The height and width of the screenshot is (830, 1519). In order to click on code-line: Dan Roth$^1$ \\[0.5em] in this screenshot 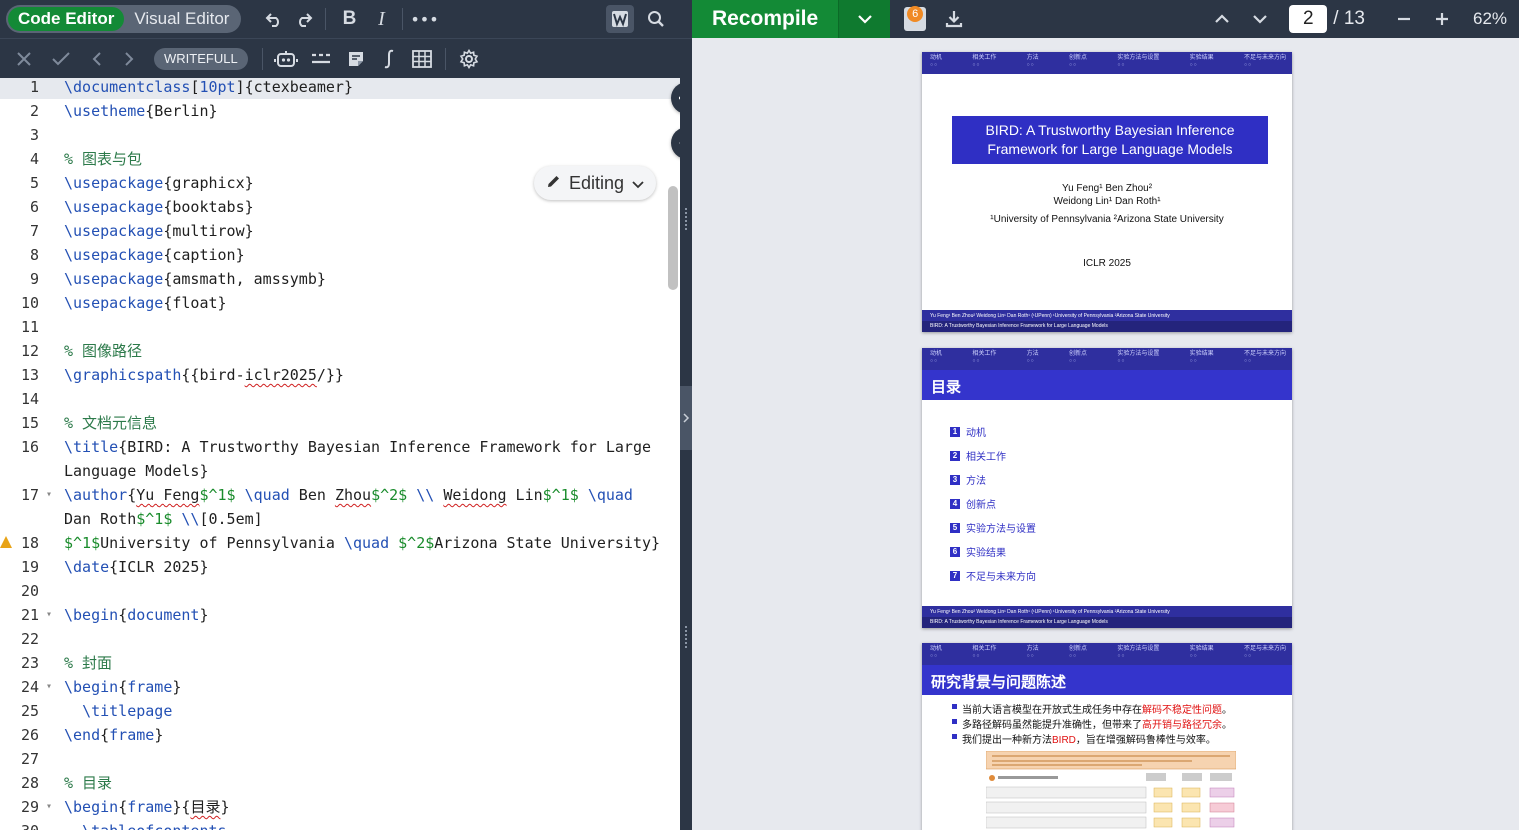, I will do `click(163, 519)`.